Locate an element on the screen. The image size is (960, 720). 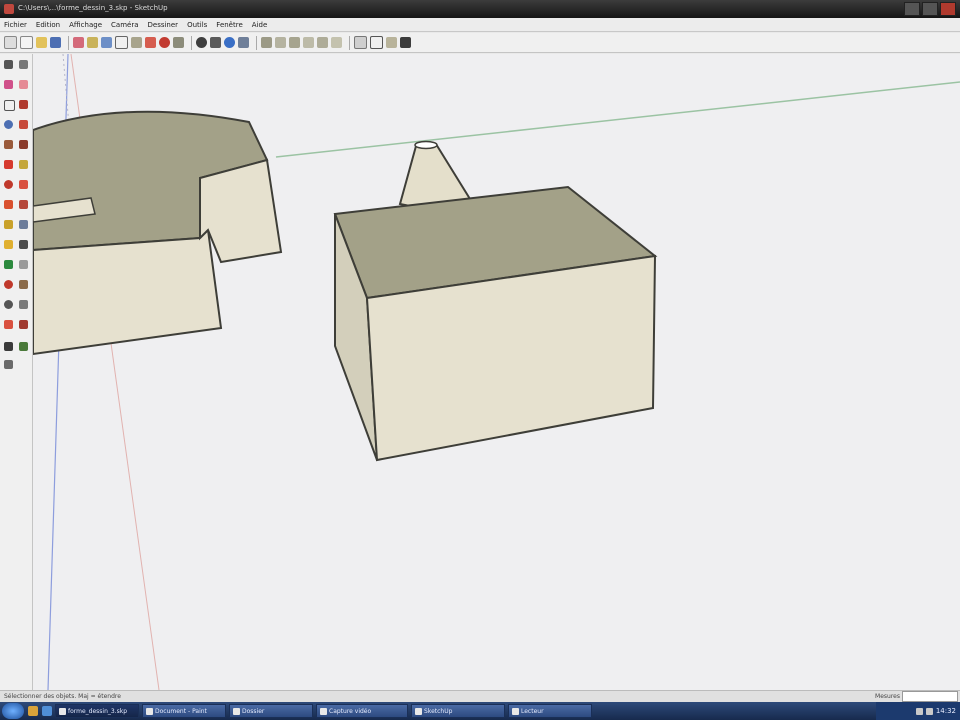
open-folder-icon is located at coordinates (41, 42).